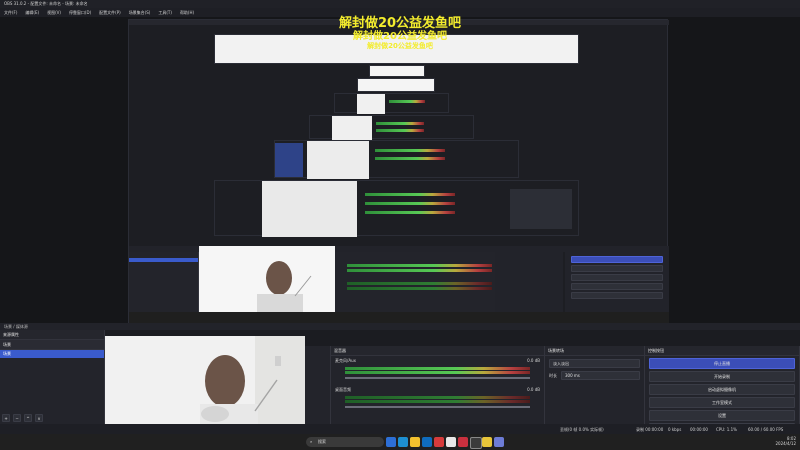 Image resolution: width=800 pixels, height=450 pixels. Describe the element at coordinates (140, 13) in the screenshot. I see `menu-scene-collection: 场景集合(S)` at that location.